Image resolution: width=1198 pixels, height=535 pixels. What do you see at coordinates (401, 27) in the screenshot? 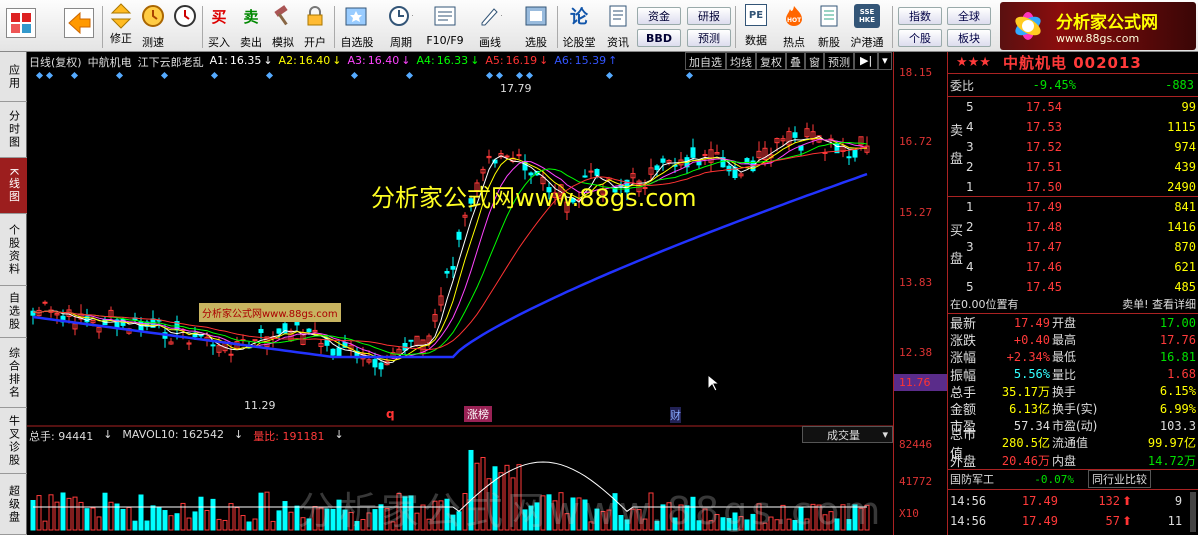
I see `toolbar-period-button: 周期` at bounding box center [401, 27].